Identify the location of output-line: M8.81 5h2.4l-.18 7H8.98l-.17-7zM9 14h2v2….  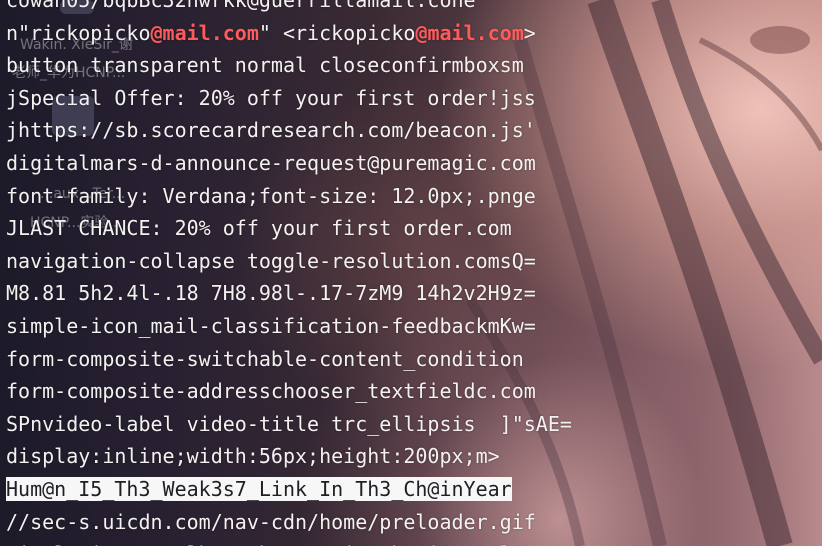
(271, 293).